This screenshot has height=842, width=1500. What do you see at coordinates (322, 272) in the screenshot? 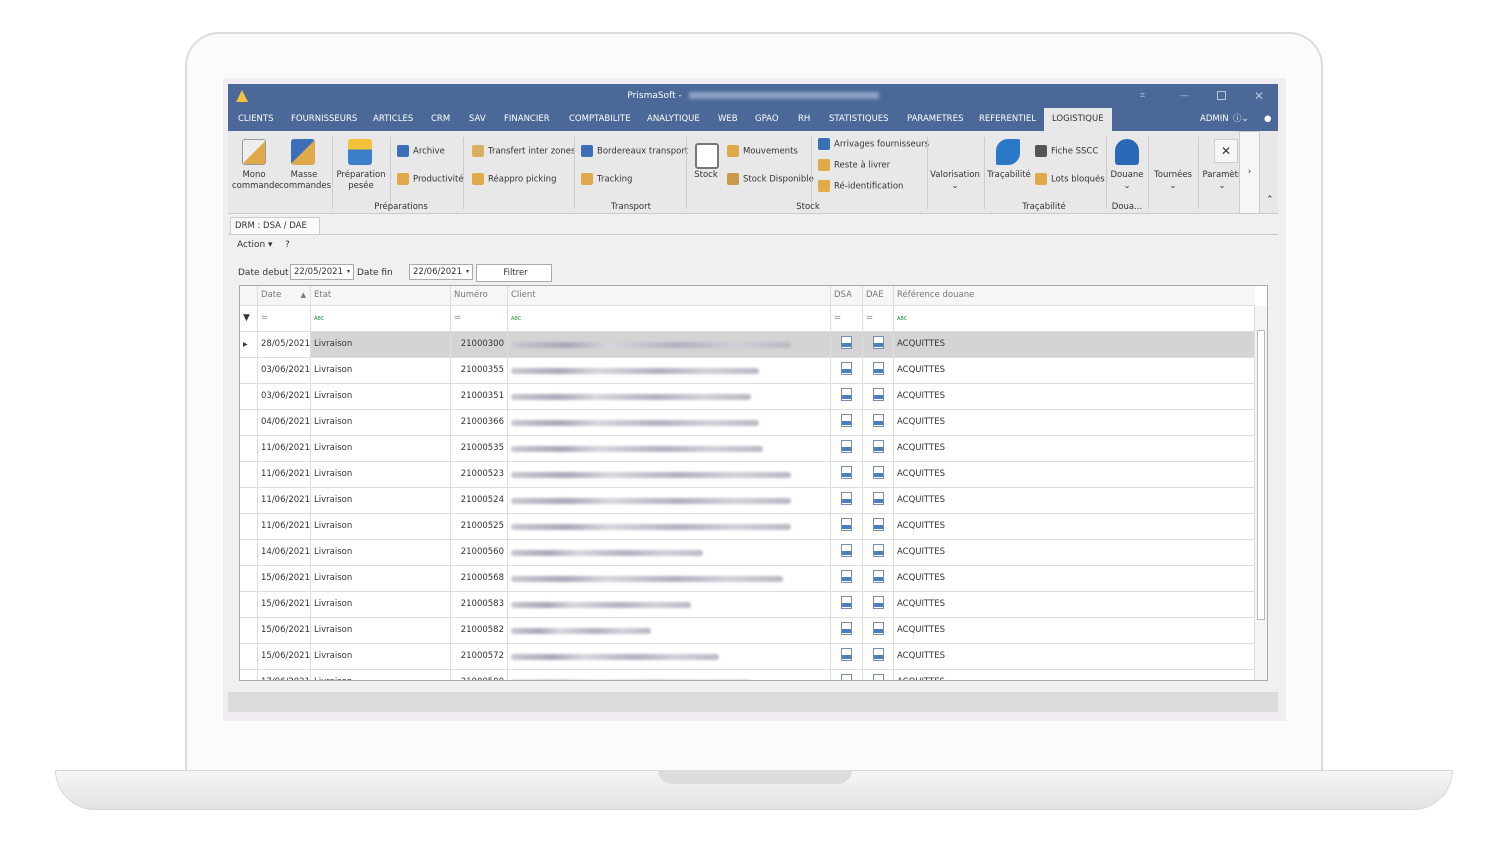
I see `date-debut-input: 22/05/2021 ▾` at bounding box center [322, 272].